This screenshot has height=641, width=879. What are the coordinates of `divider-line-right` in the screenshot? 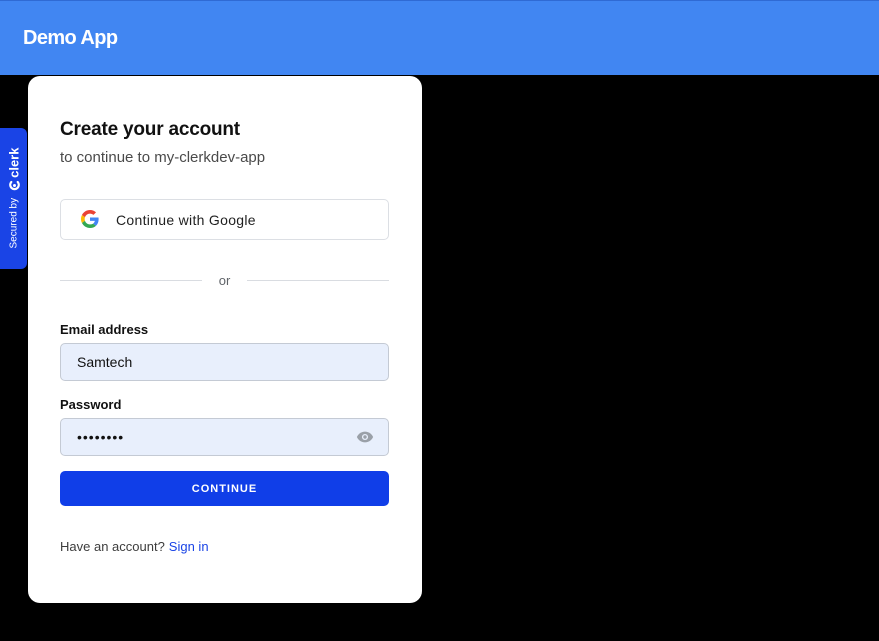 It's located at (318, 280).